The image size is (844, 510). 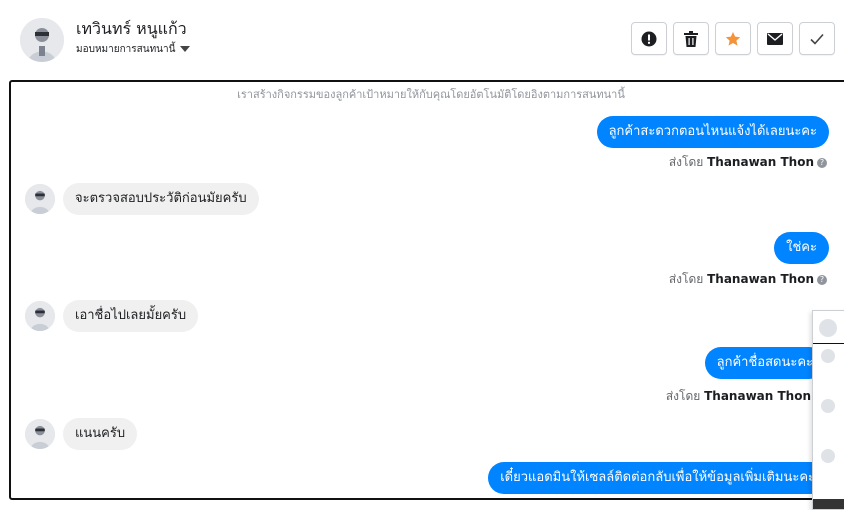 I want to click on outgoing-message: ลูกค้าชื่อสดนะคะ, so click(x=764, y=363).